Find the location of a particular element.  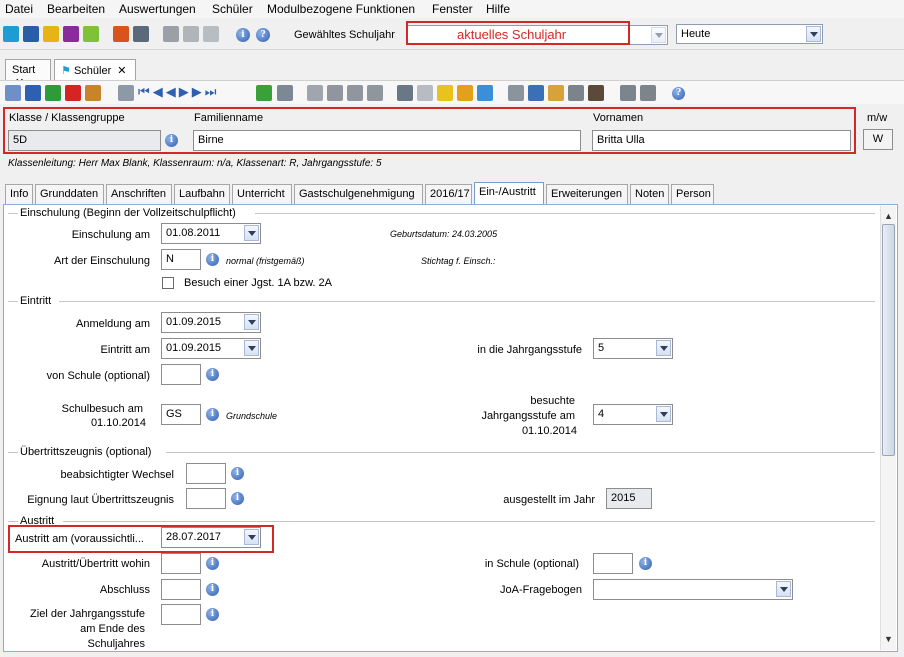

tab-ein-austritt: Ein-/Austritt is located at coordinates (509, 193).